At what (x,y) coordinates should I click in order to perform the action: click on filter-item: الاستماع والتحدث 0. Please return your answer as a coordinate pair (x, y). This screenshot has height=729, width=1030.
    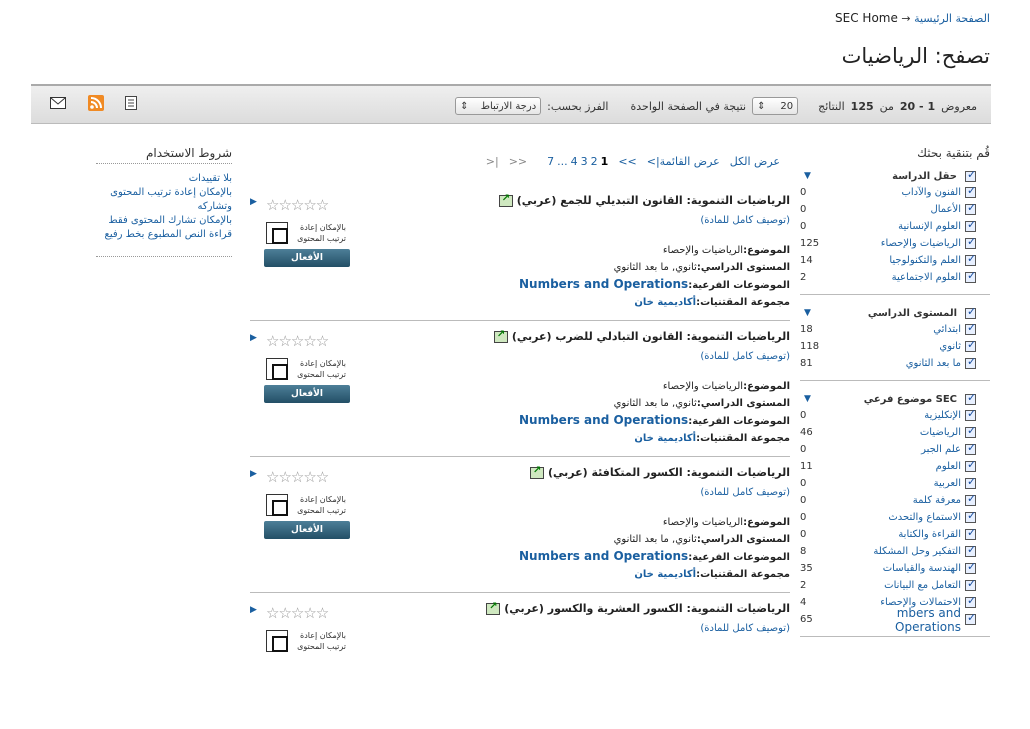
    Looking at the image, I should click on (895, 517).